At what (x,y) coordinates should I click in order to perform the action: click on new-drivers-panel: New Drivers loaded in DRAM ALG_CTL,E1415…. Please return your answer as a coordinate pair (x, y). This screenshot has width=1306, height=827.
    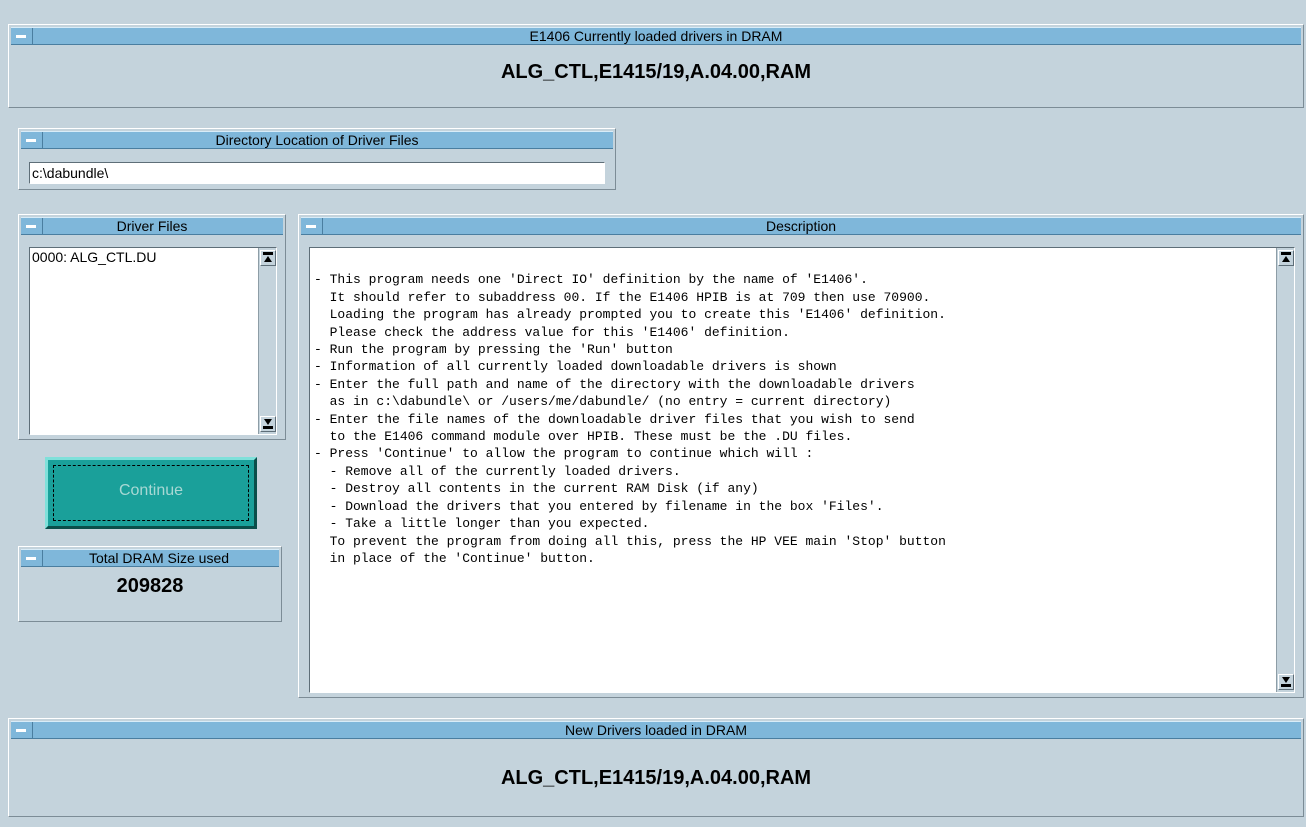
    Looking at the image, I should click on (656, 767).